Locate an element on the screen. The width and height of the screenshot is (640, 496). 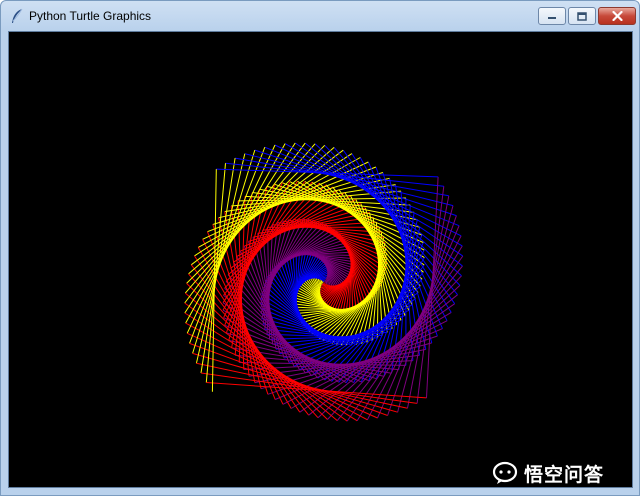
close-icon is located at coordinates (617, 16).